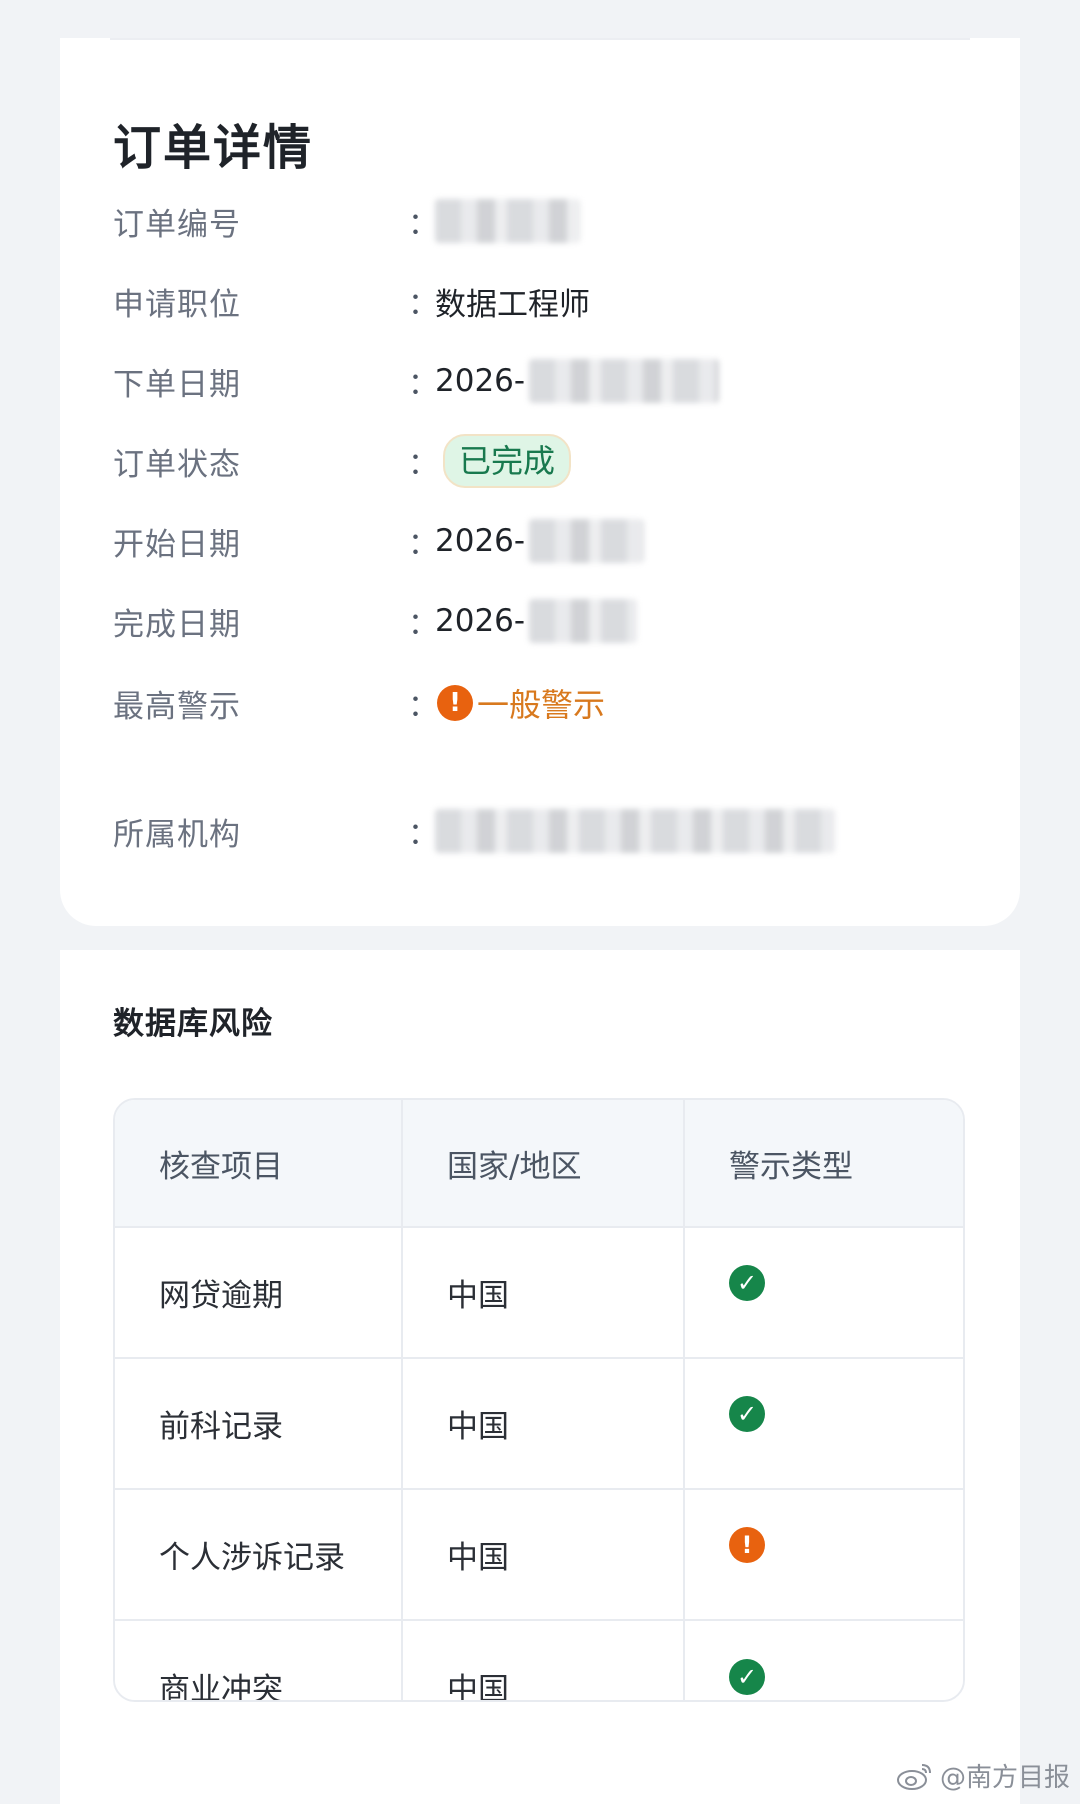 The image size is (1080, 1804). I want to click on max-warning-row: 最高警示 ： ! 一般警示, so click(543, 703).